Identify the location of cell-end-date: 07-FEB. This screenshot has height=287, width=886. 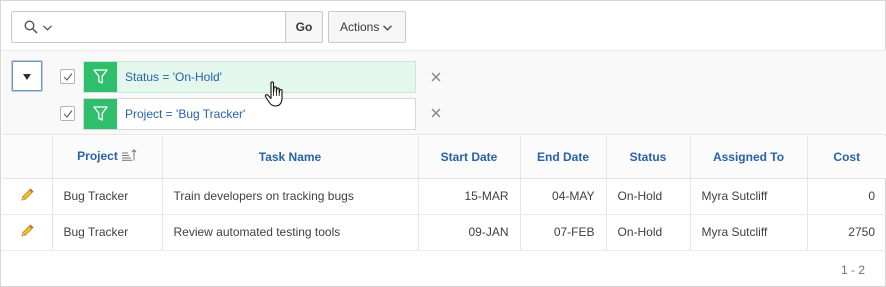
(563, 232).